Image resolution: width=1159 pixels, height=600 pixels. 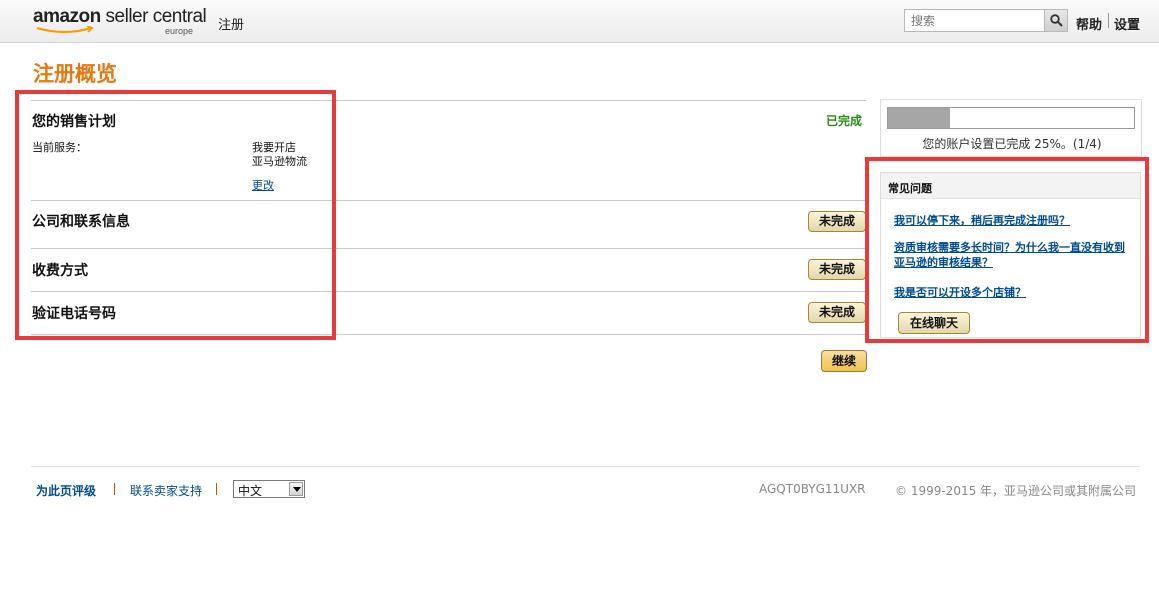 I want to click on company-contact-incomplete-button: 未完成, so click(x=837, y=221).